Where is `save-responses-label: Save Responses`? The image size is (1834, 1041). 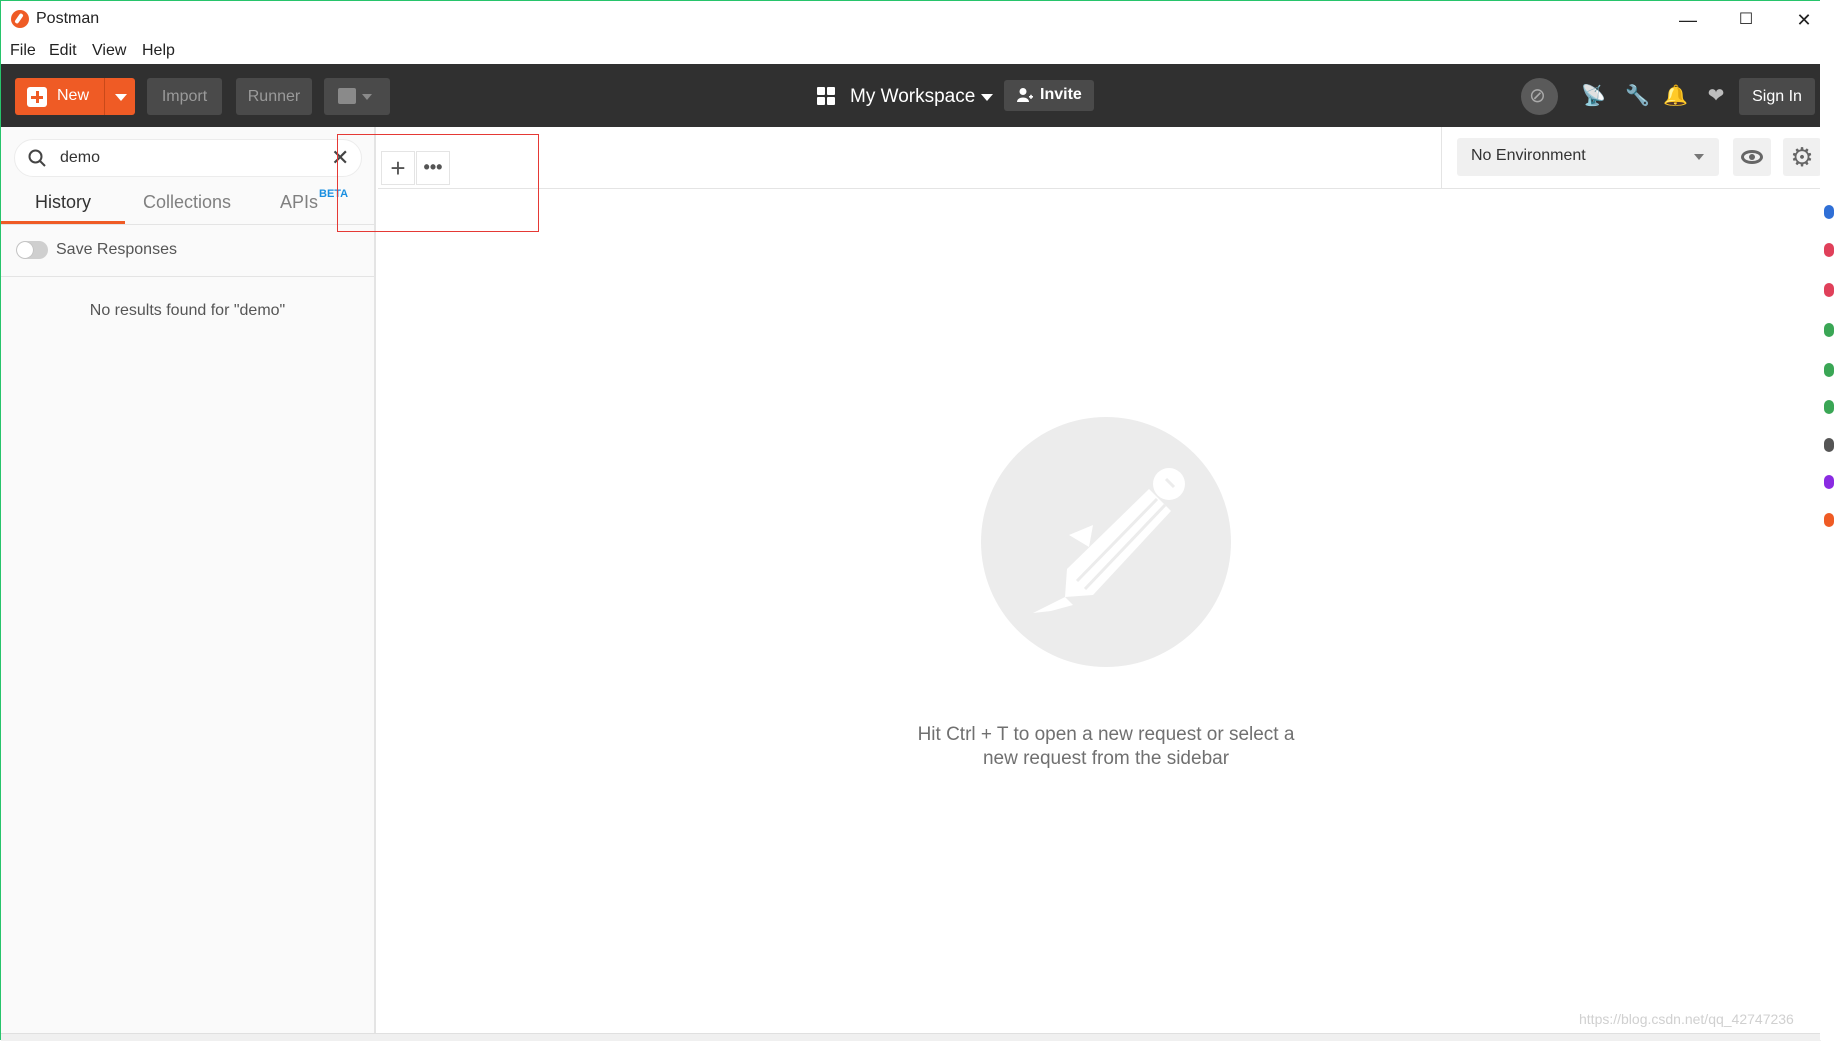
save-responses-label: Save Responses is located at coordinates (116, 249).